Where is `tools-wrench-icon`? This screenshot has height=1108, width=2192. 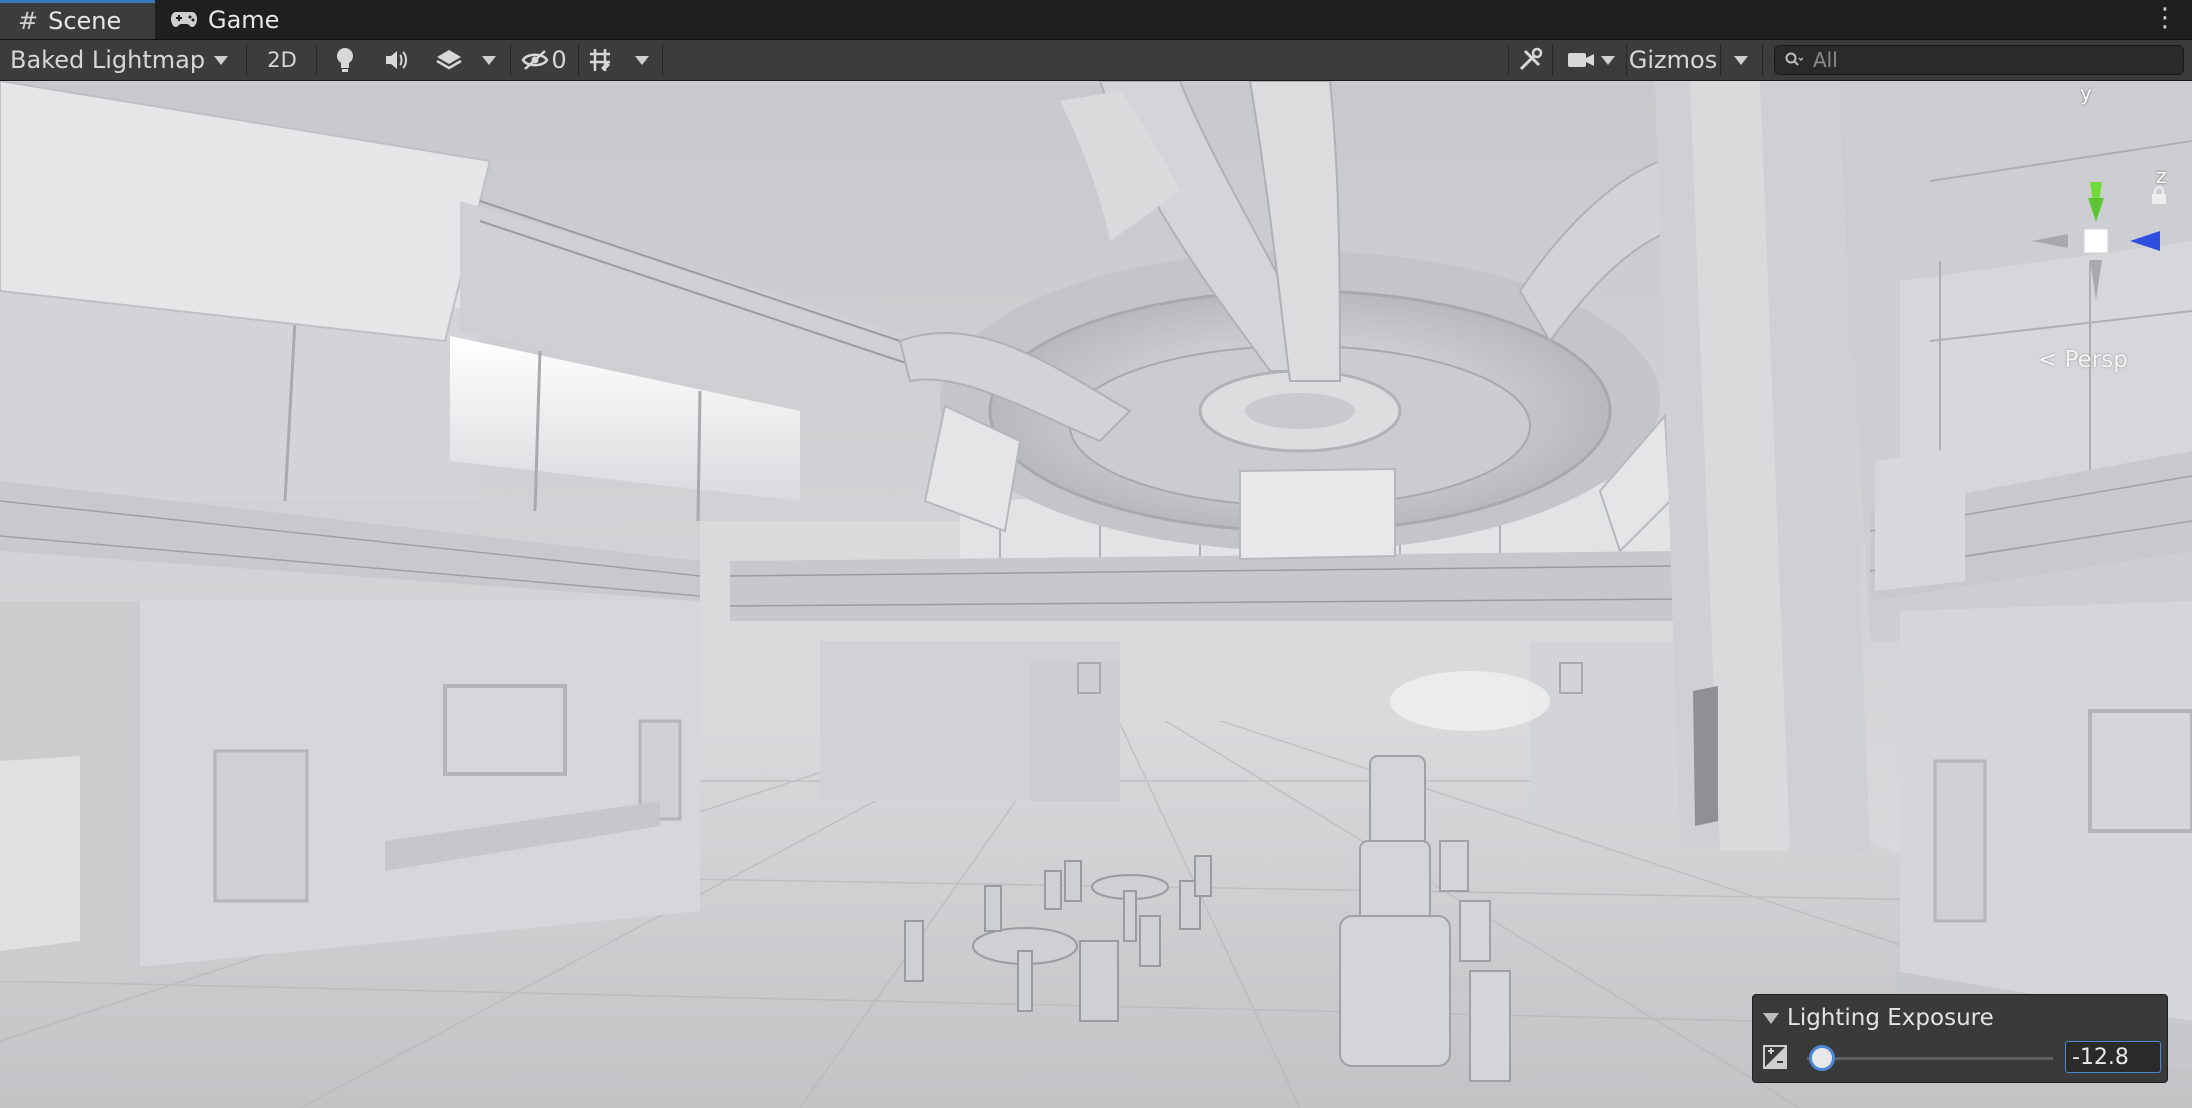
tools-wrench-icon is located at coordinates (1531, 59).